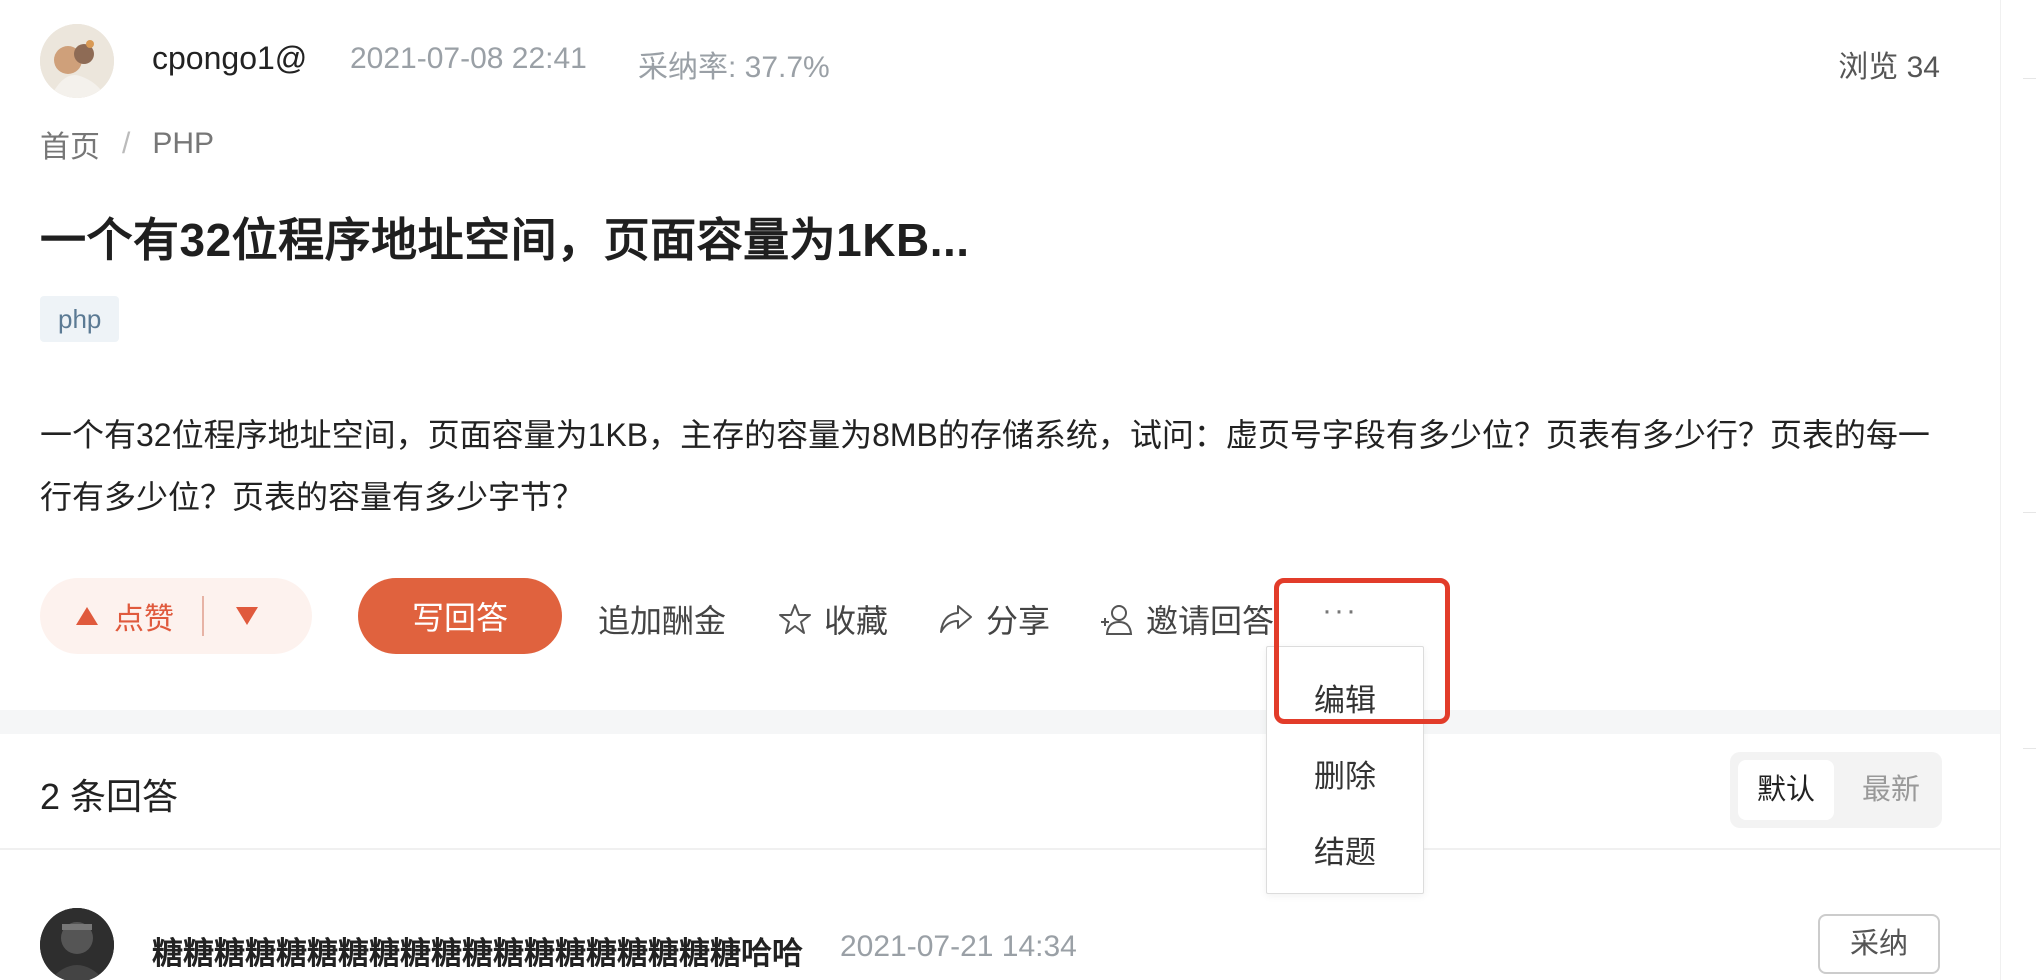  I want to click on favorite-button: 收藏, so click(833, 619).